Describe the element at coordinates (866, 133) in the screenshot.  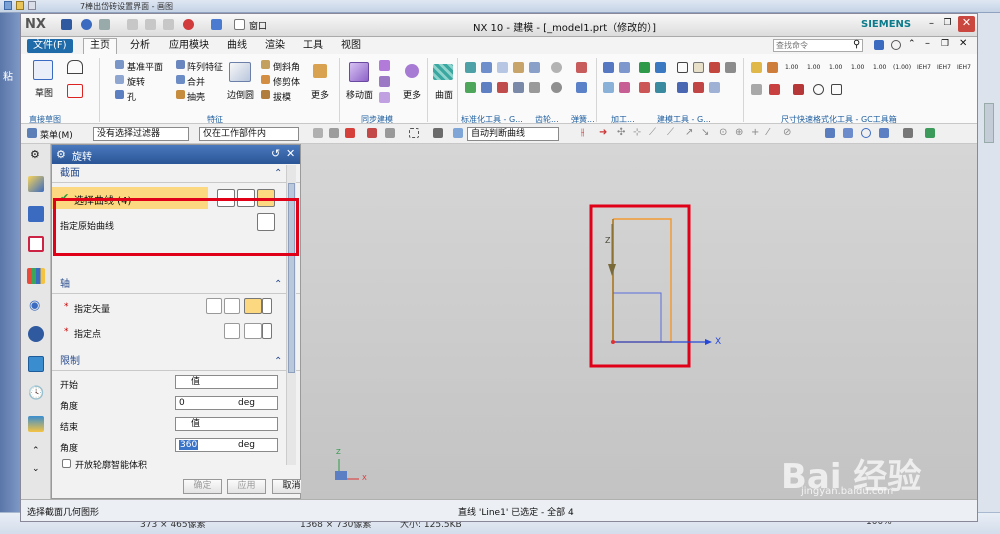
I see `rotate-icon` at that location.